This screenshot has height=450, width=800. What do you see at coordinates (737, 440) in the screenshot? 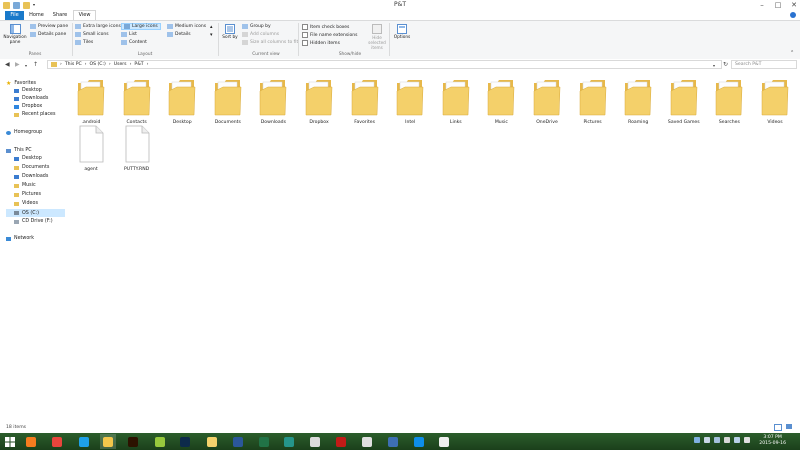
I see `tray-network-icon` at bounding box center [737, 440].